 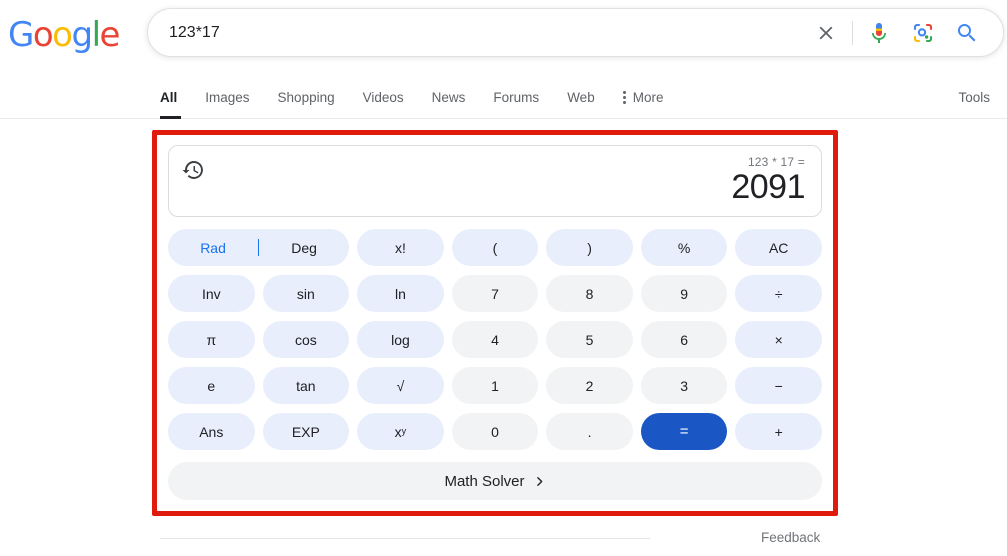 What do you see at coordinates (879, 33) in the screenshot?
I see `microphone-icon` at bounding box center [879, 33].